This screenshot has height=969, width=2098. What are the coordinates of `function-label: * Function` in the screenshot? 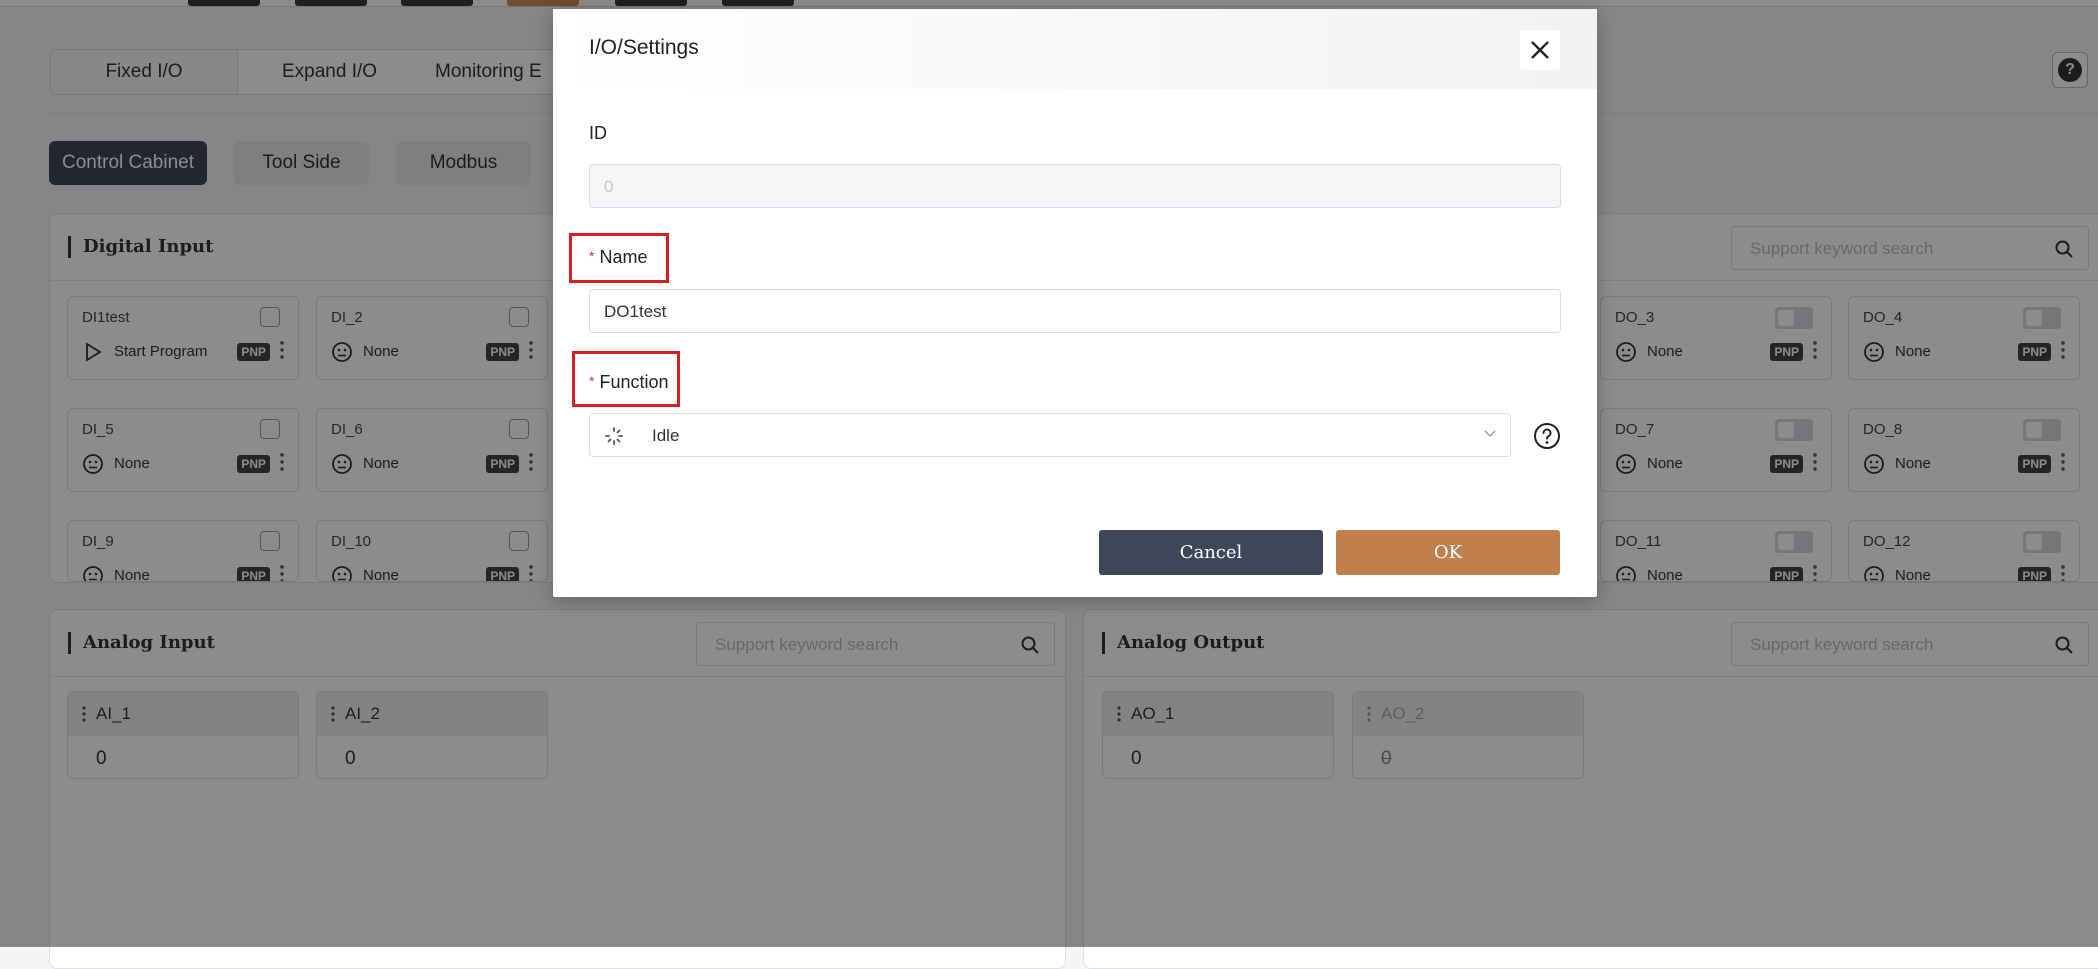 It's located at (629, 382).